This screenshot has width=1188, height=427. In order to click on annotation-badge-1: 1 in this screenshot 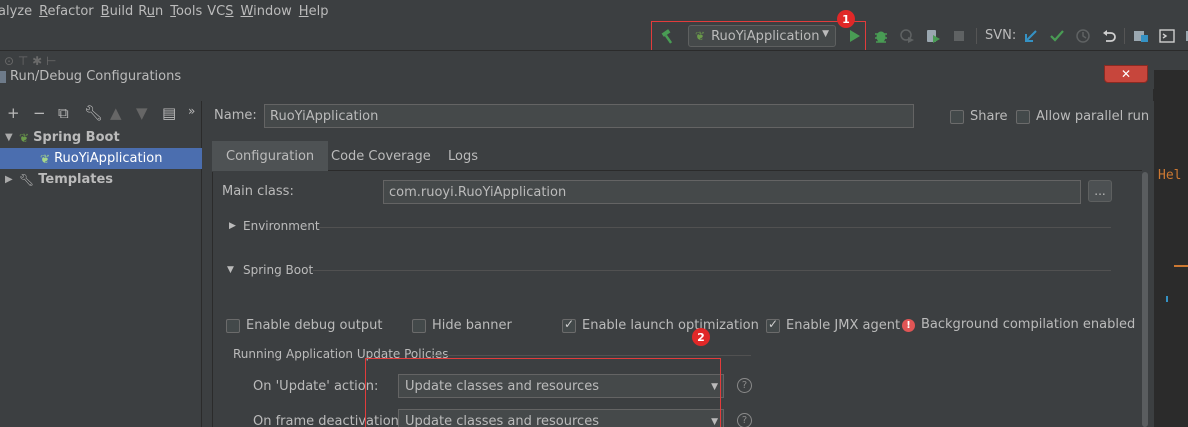, I will do `click(846, 19)`.